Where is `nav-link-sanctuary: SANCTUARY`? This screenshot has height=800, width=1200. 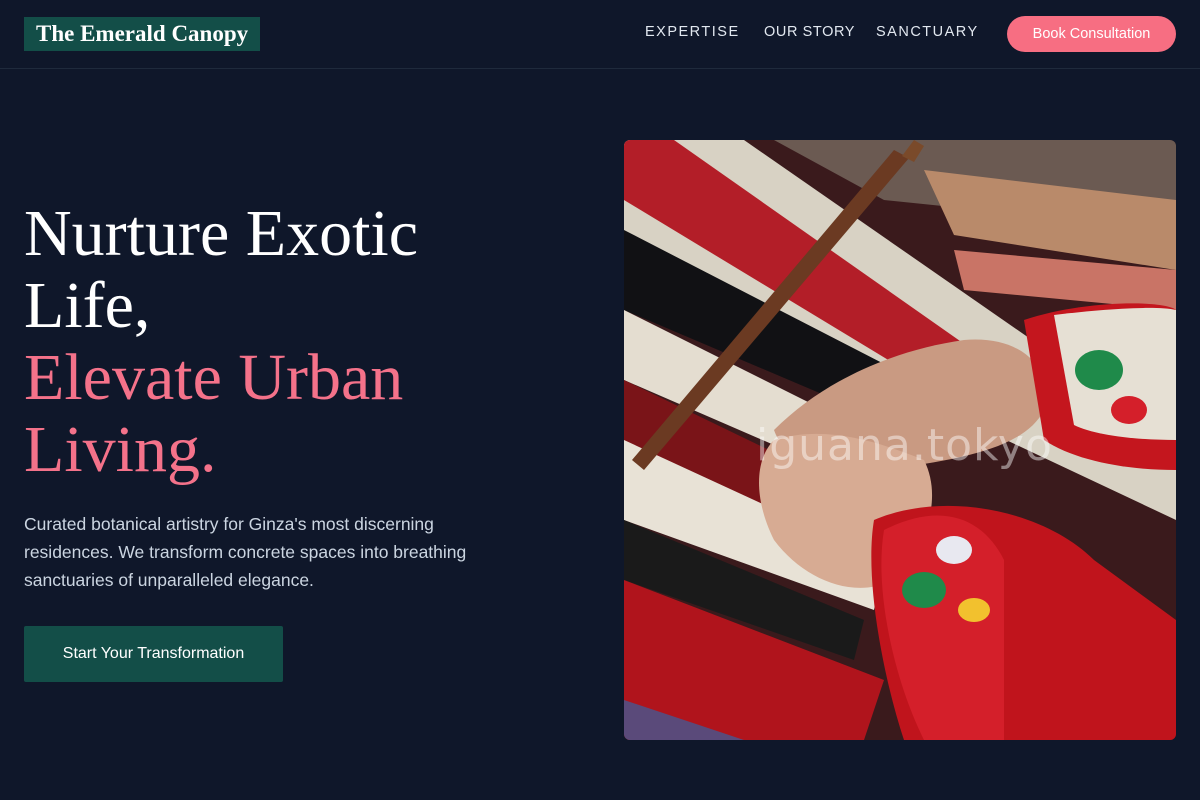
nav-link-sanctuary: SANCTUARY is located at coordinates (927, 32).